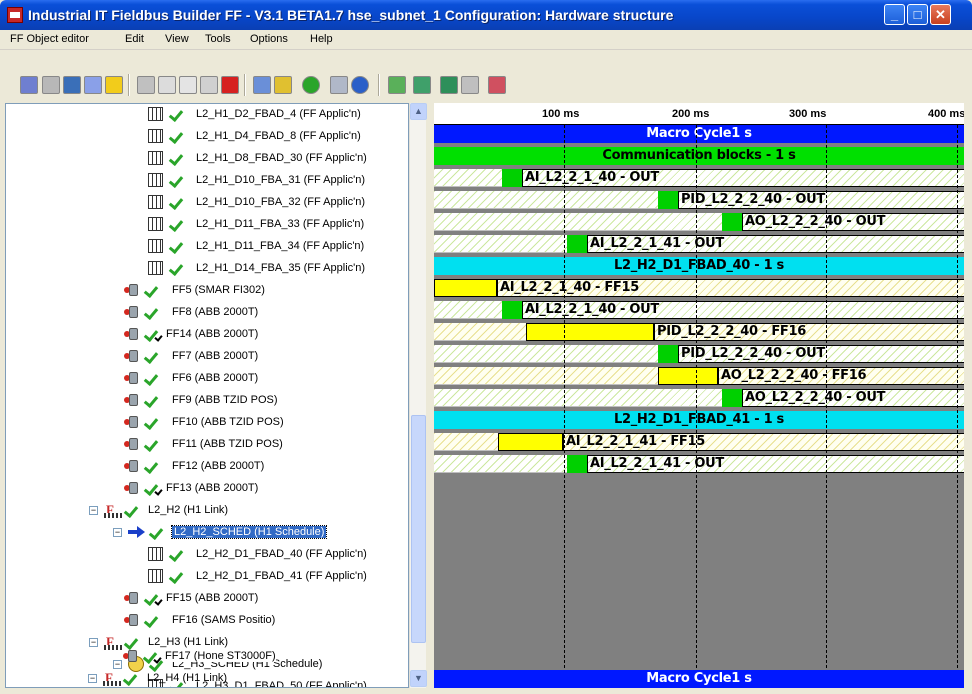 The image size is (972, 694). What do you see at coordinates (206, 445) in the screenshot?
I see `tree-item: FF11 (ABB TZID POS)` at bounding box center [206, 445].